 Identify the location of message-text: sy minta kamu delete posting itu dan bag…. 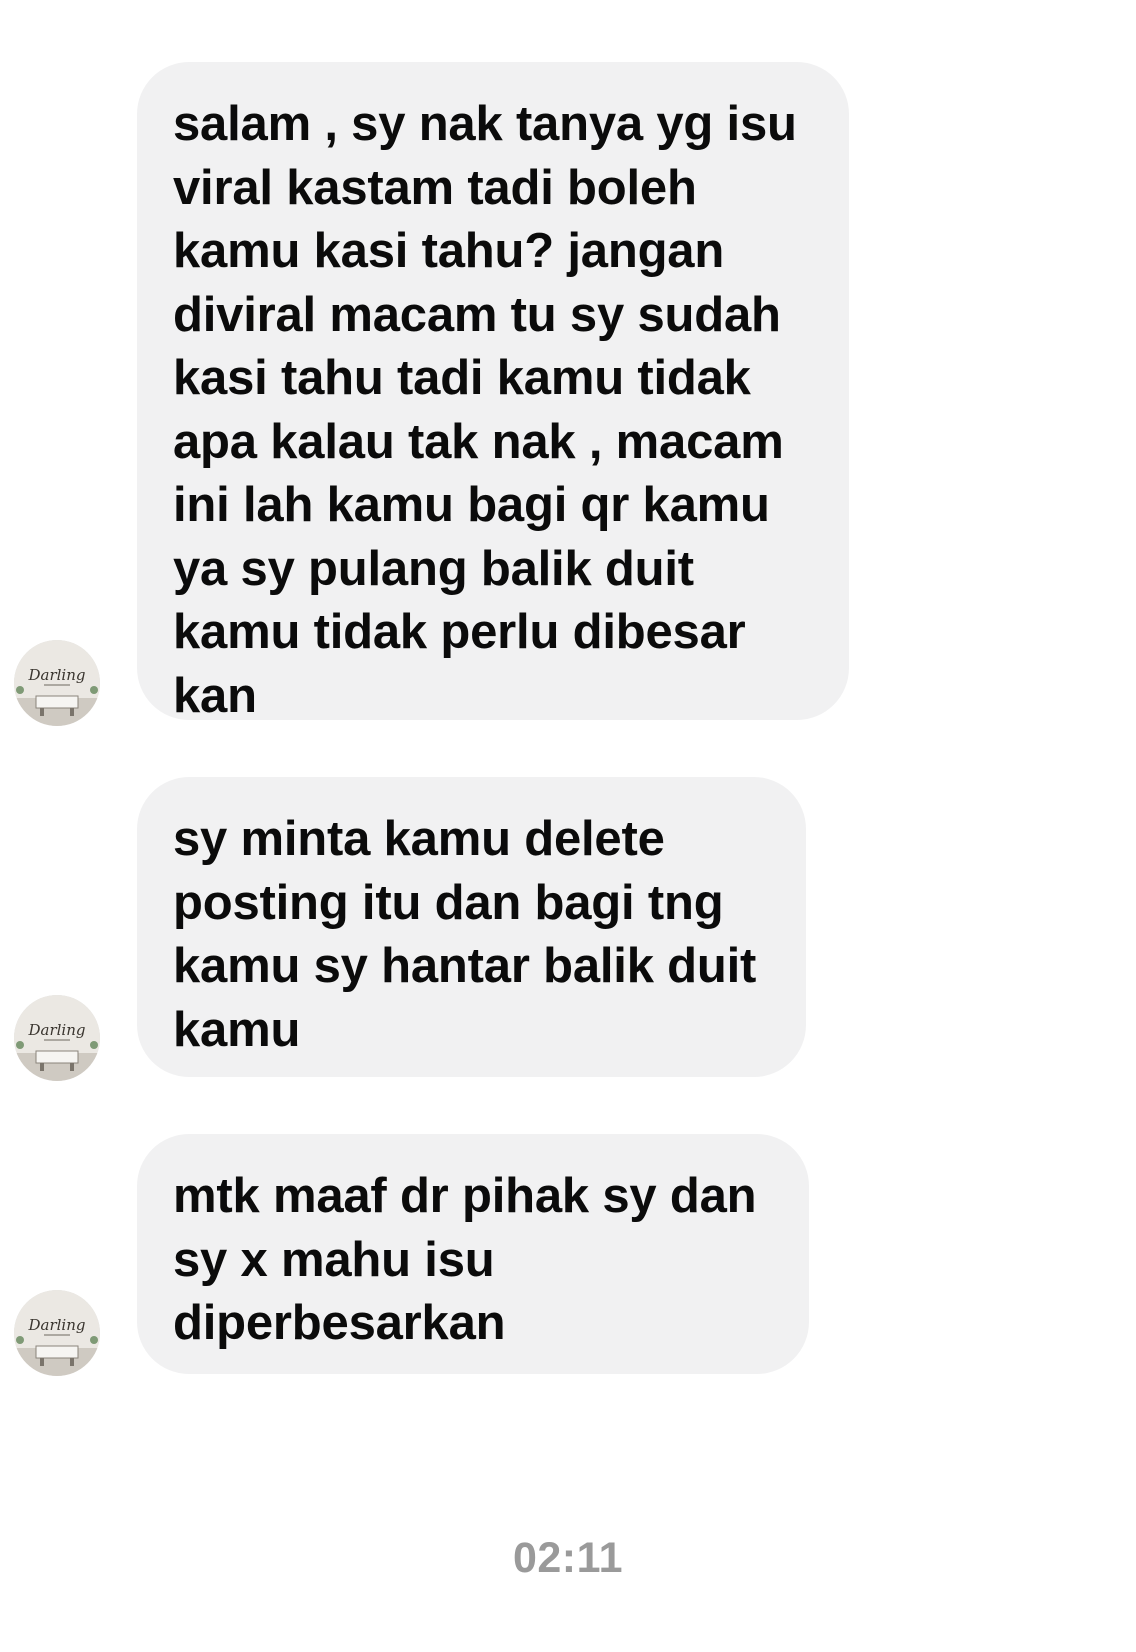
(465, 934).